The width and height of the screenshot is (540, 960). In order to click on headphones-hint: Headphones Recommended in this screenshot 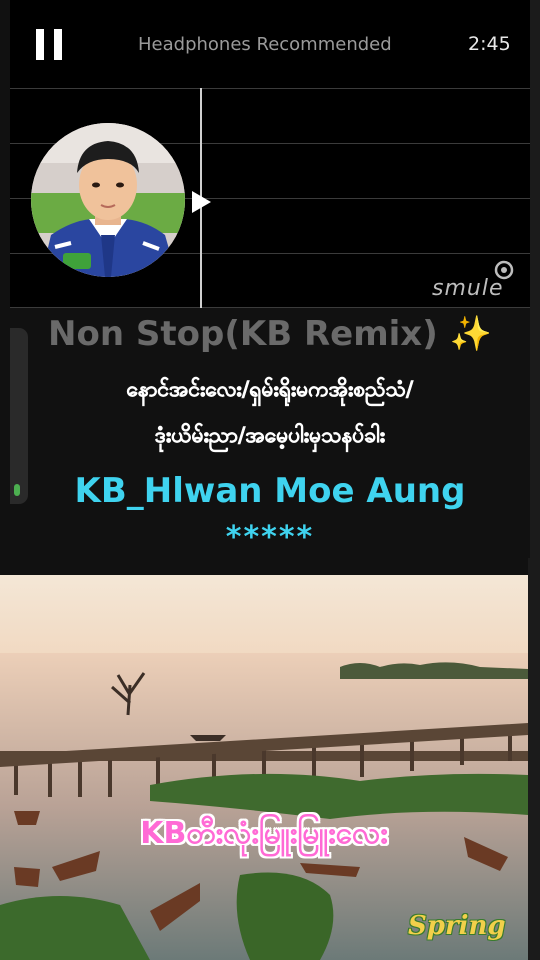, I will do `click(265, 44)`.